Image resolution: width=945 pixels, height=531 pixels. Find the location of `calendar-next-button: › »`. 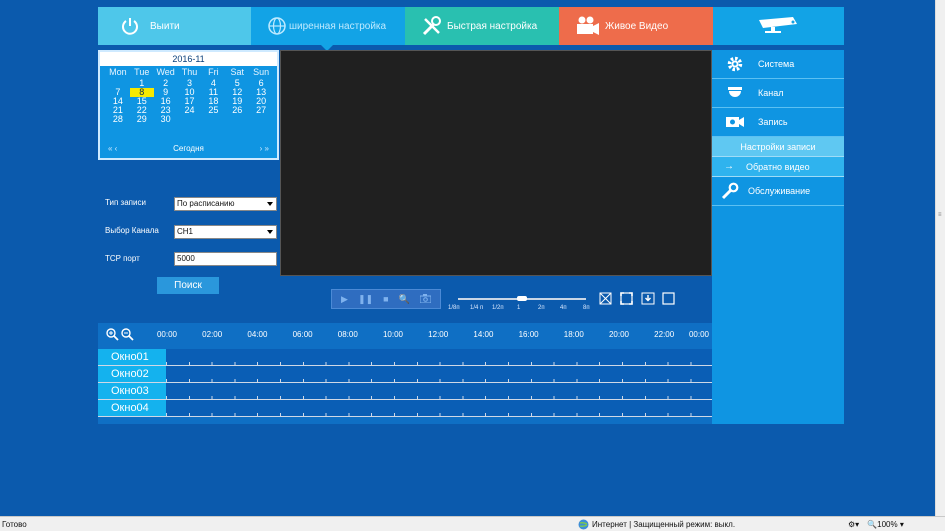

calendar-next-button: › » is located at coordinates (264, 148).